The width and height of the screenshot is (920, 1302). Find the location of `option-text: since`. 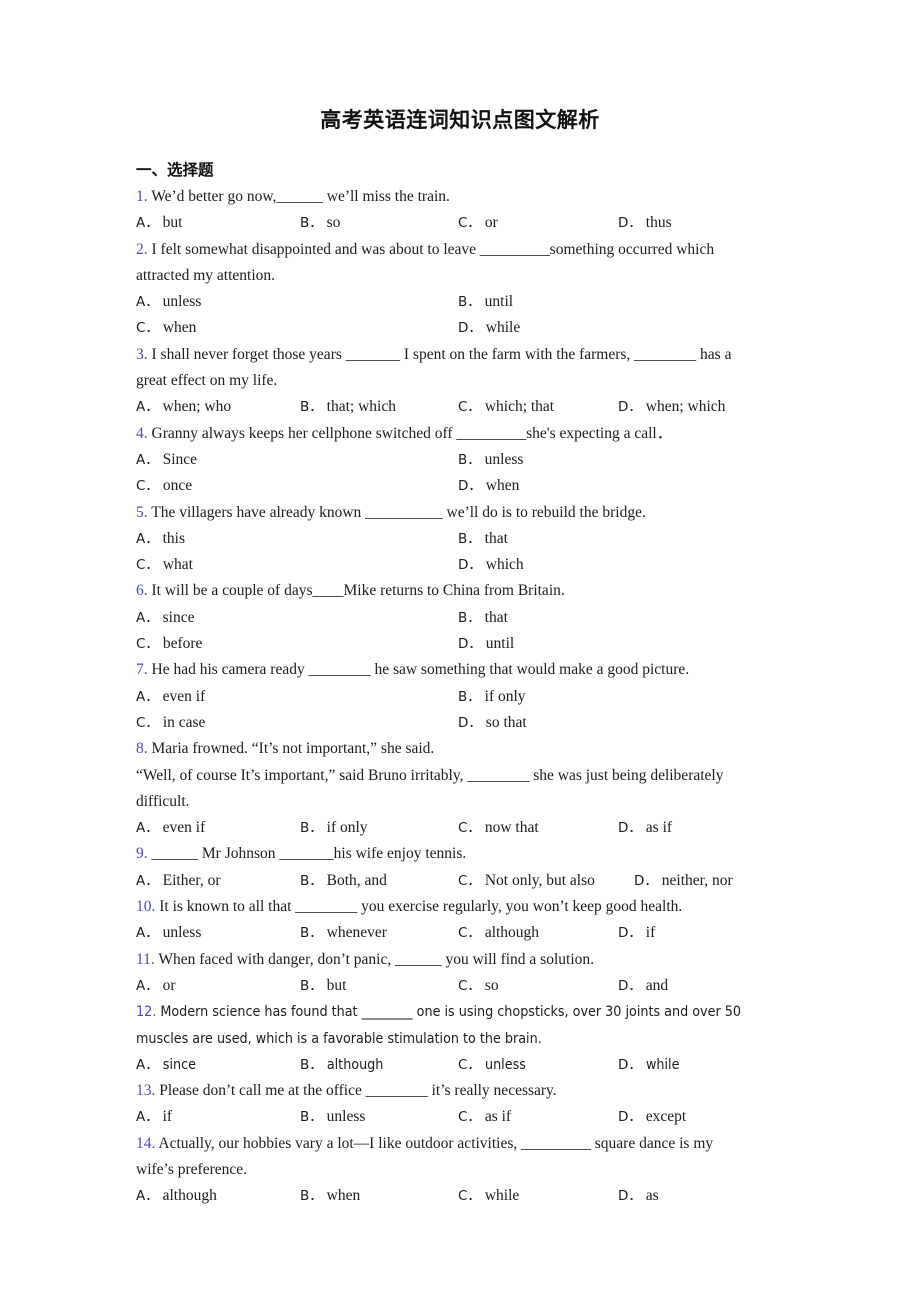

option-text: since is located at coordinates (176, 617).